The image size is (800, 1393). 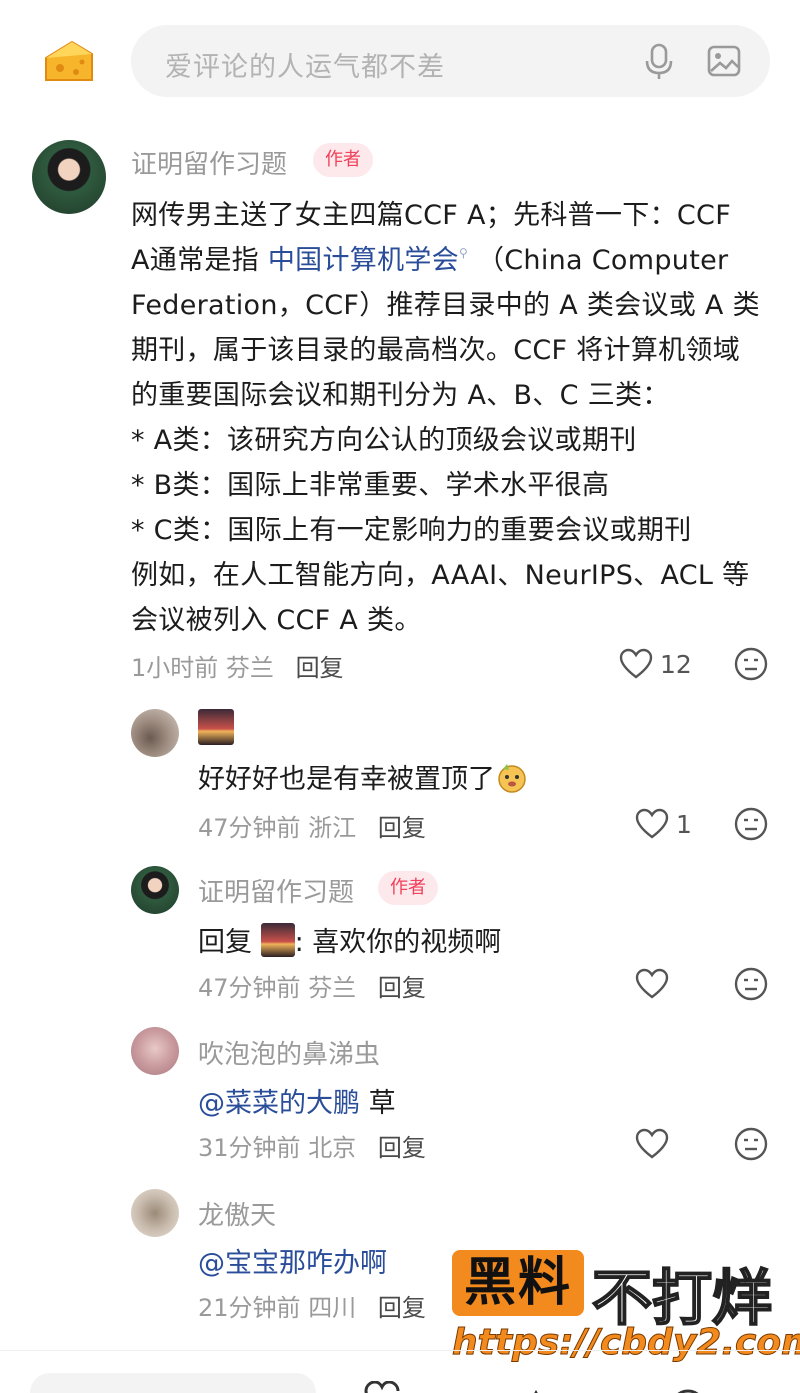 What do you see at coordinates (249, 1148) in the screenshot?
I see `comment-time: 31分钟前` at bounding box center [249, 1148].